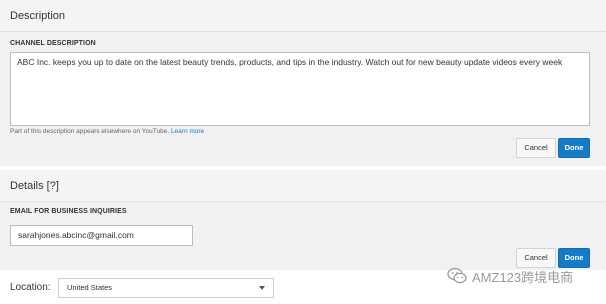 The image size is (606, 304). I want to click on wechat-icon, so click(457, 275).